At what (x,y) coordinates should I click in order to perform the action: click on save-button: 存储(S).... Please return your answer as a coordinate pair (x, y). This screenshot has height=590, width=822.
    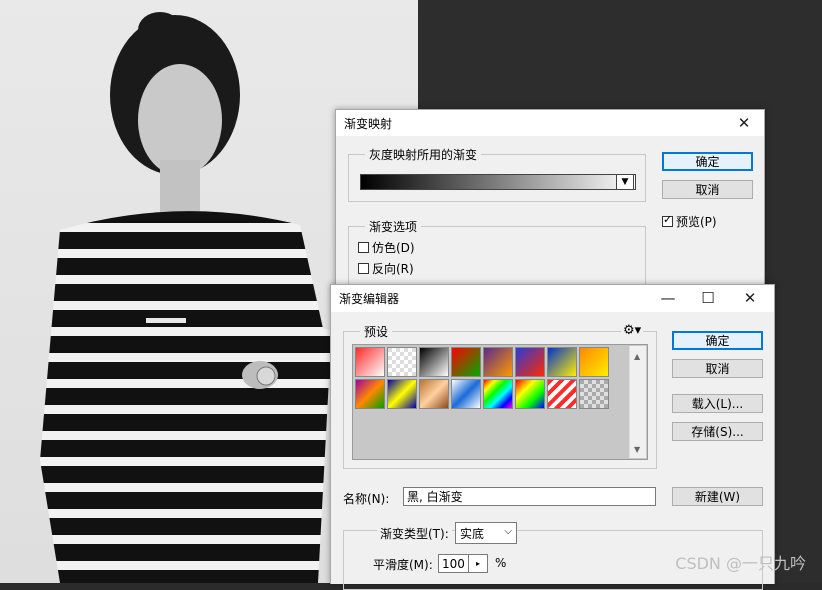
    Looking at the image, I should click on (717, 431).